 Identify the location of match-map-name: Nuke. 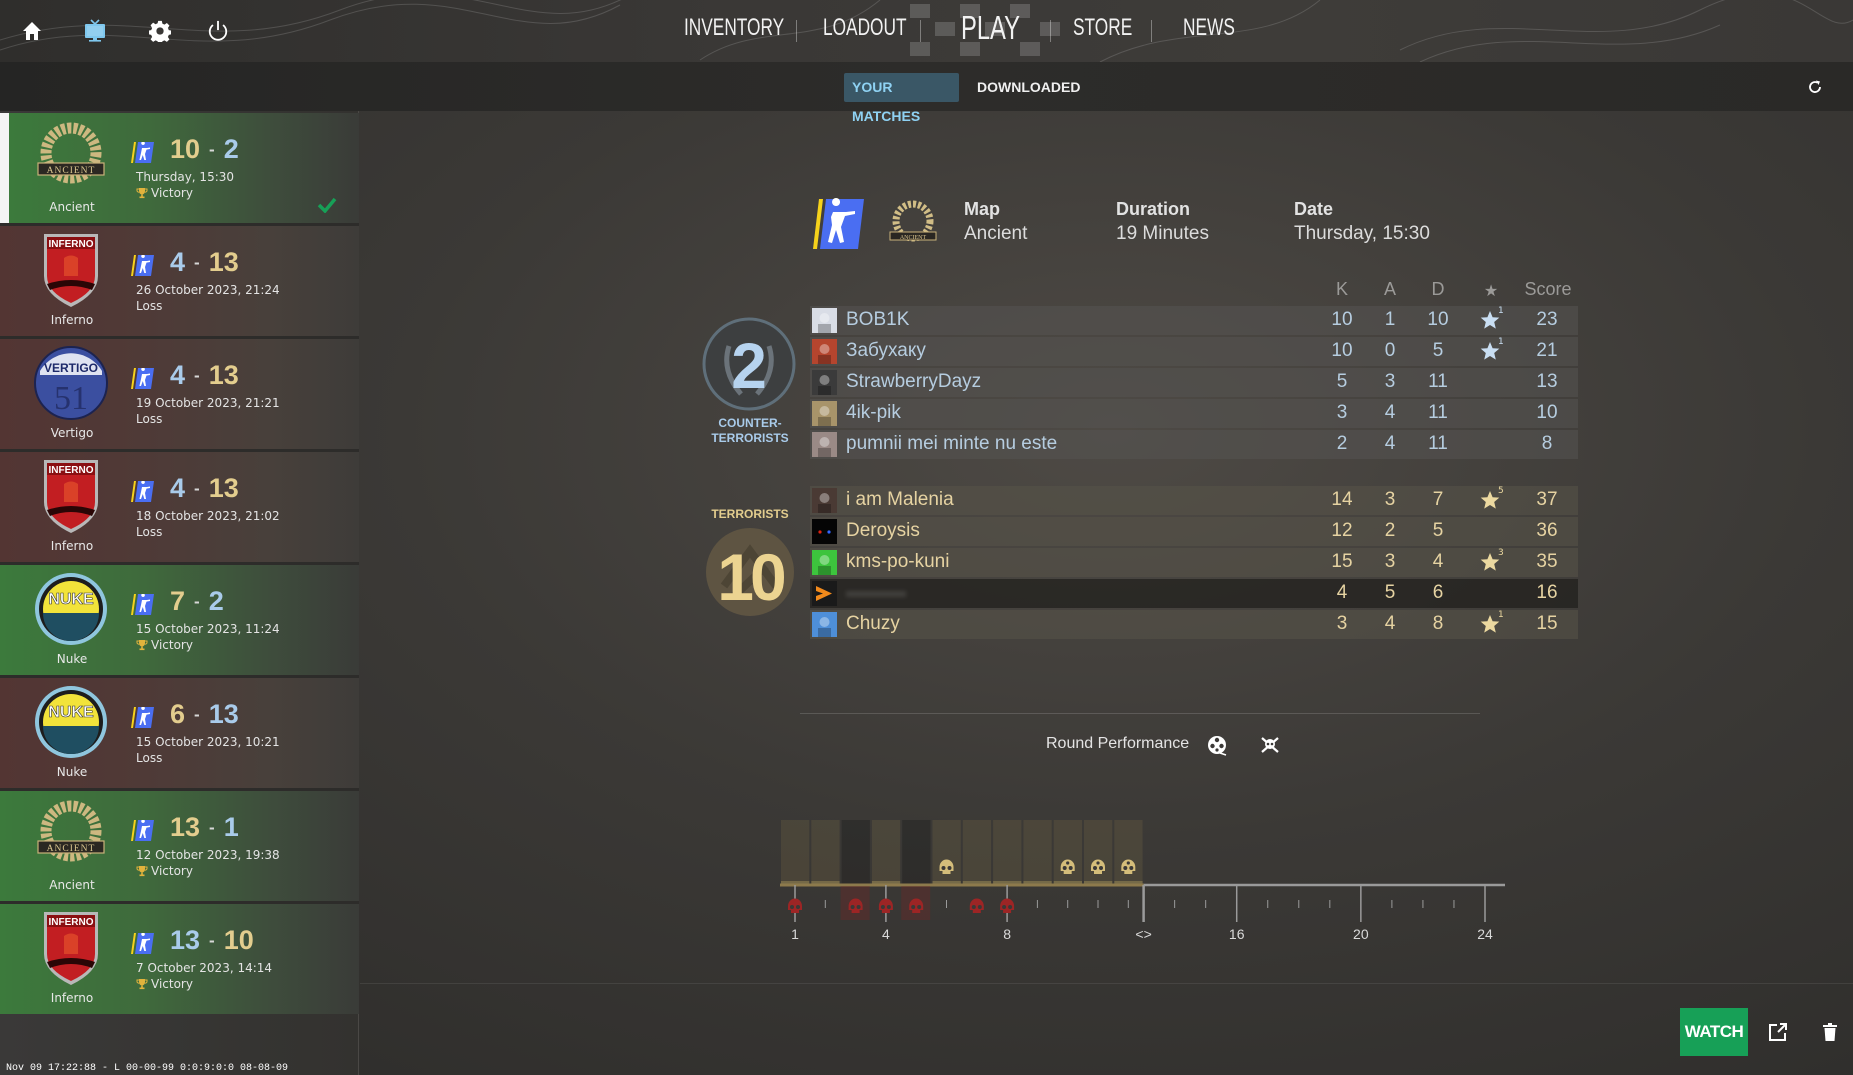
(72, 772).